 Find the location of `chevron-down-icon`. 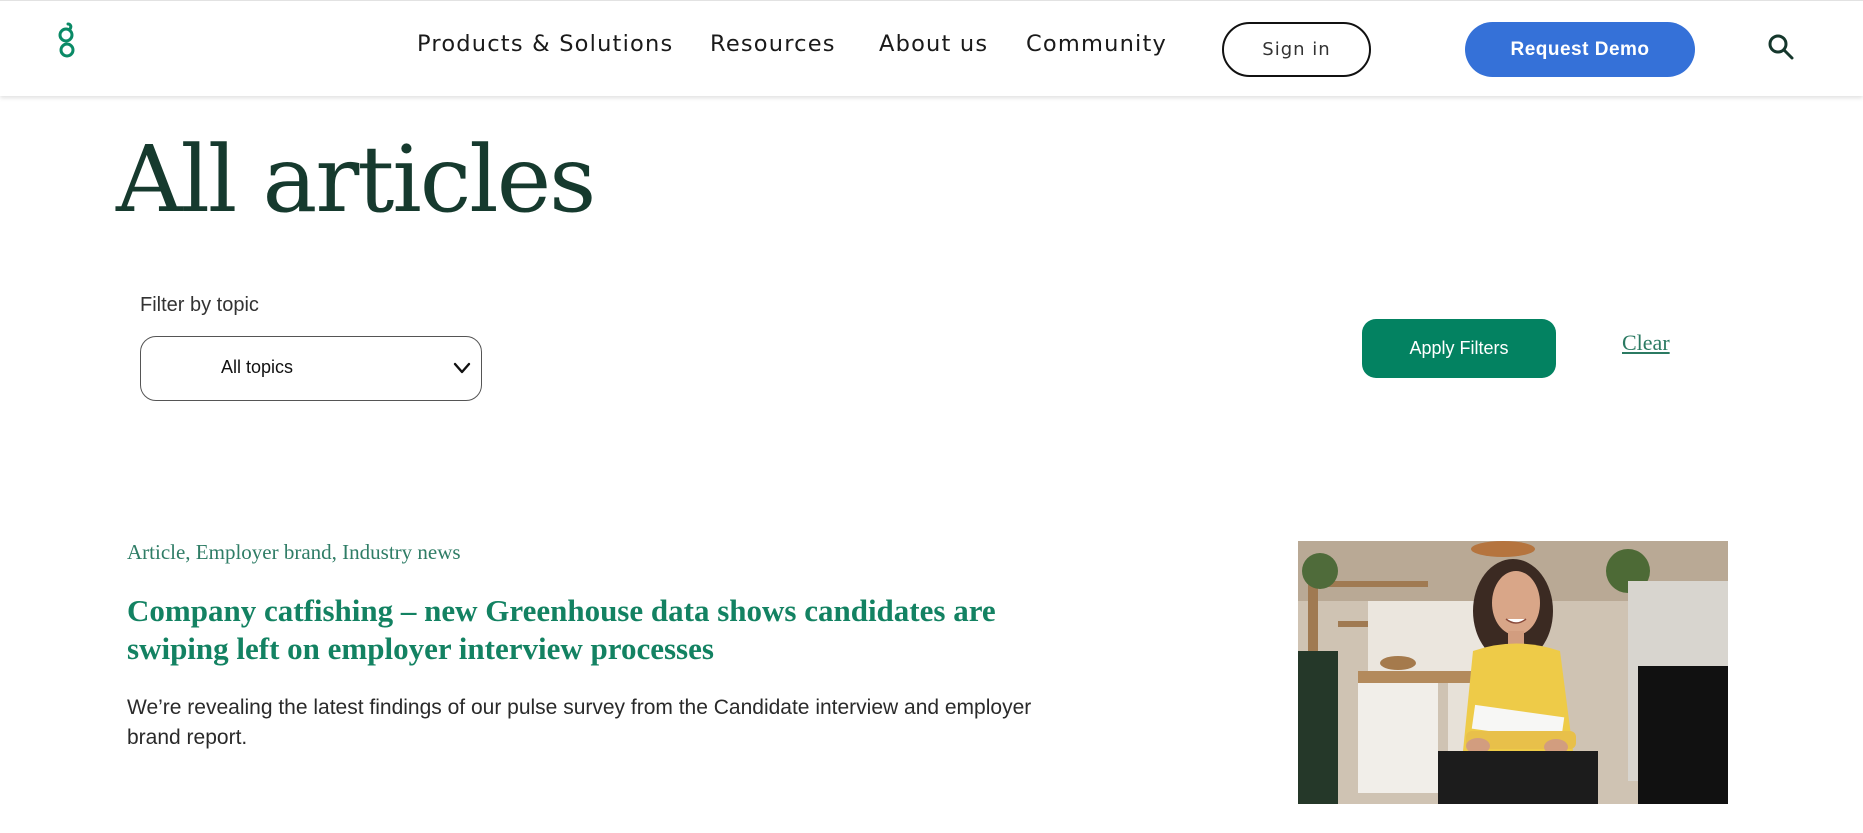

chevron-down-icon is located at coordinates (462, 368).